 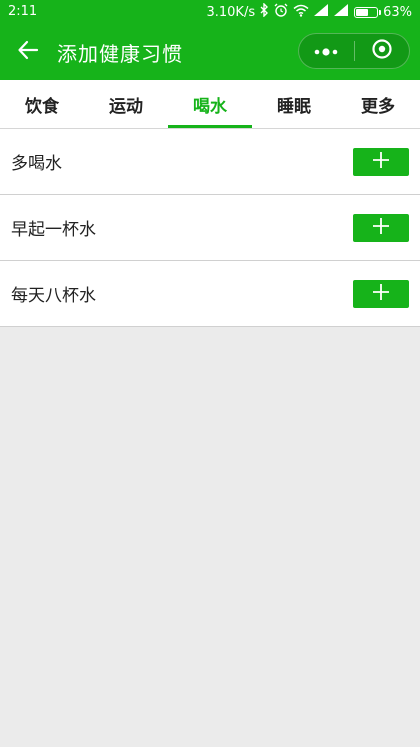 I want to click on bluetooth-icon, so click(x=264, y=11).